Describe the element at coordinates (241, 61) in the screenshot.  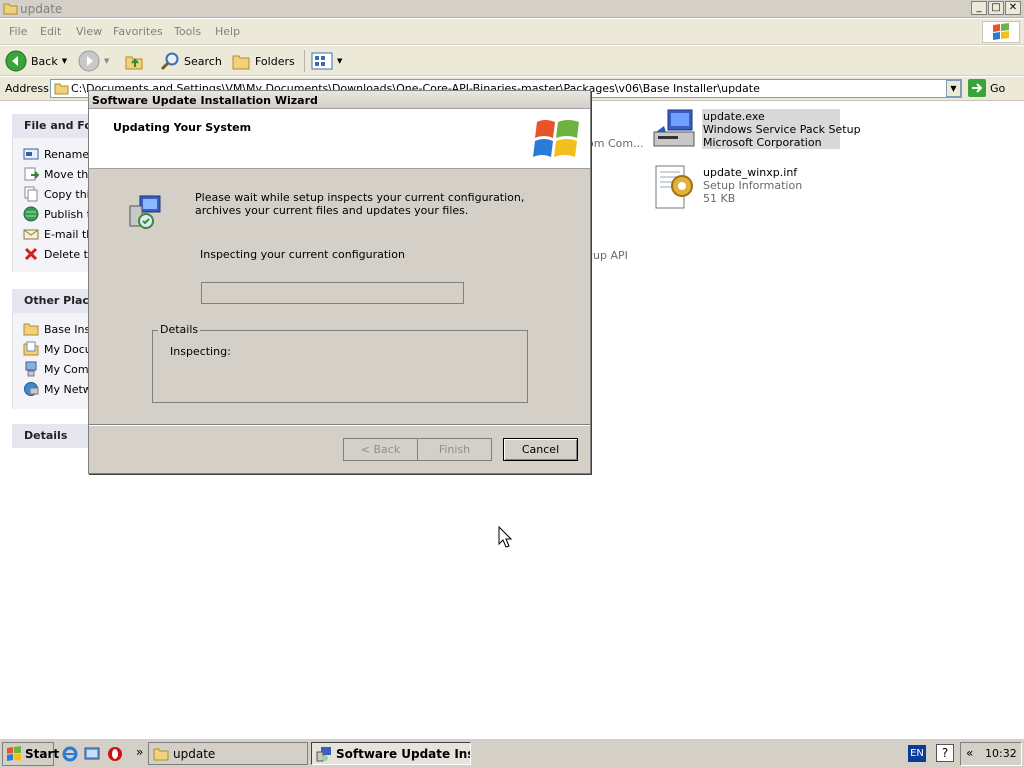
I see `folders-icon` at that location.